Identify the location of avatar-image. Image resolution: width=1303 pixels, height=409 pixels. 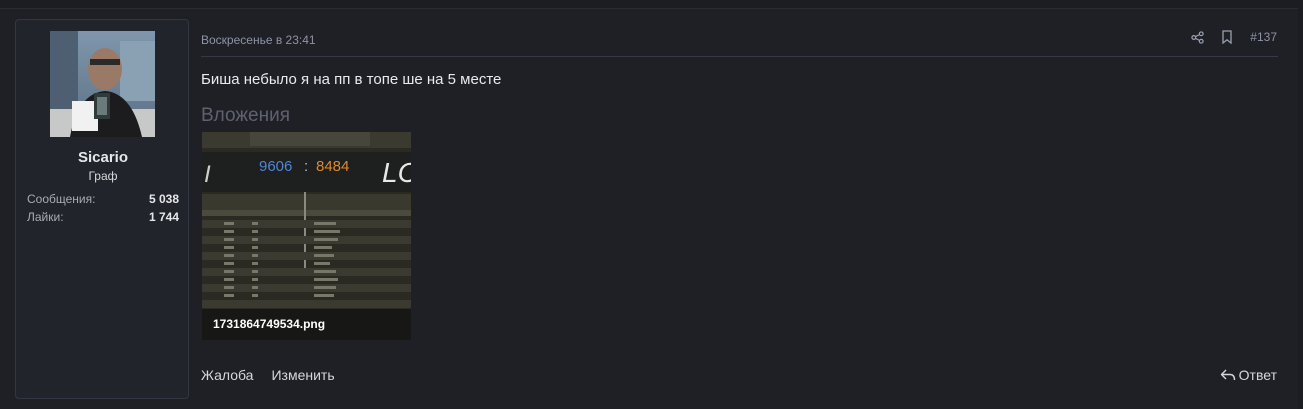
(102, 84).